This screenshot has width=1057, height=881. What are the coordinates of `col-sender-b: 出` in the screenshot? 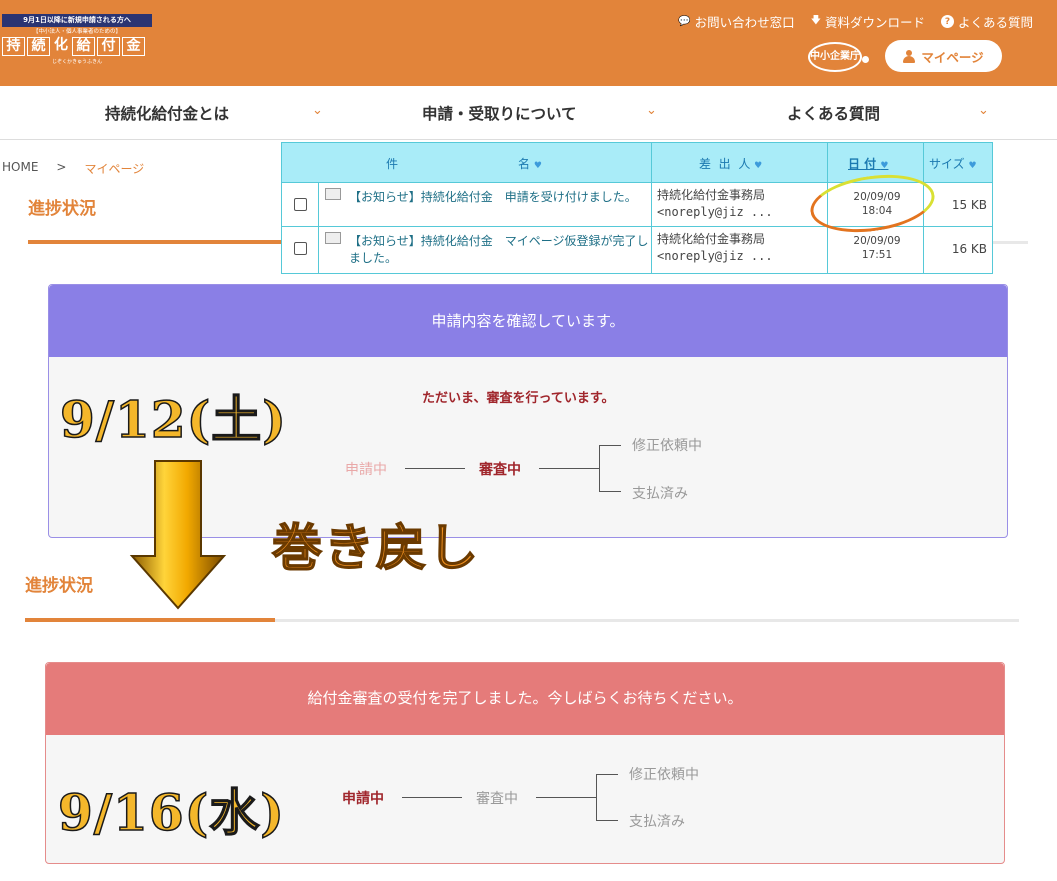 It's located at (724, 164).